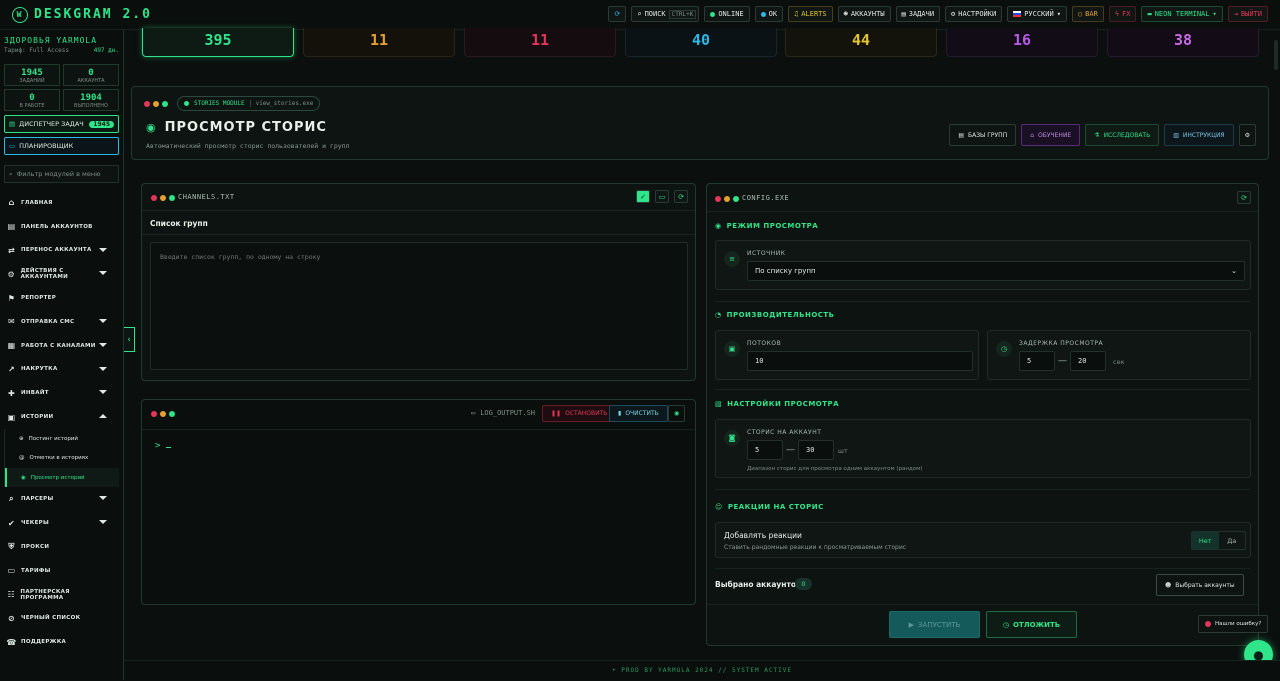  What do you see at coordinates (765, 450) in the screenshot?
I see `stories-min-input: 5` at bounding box center [765, 450].